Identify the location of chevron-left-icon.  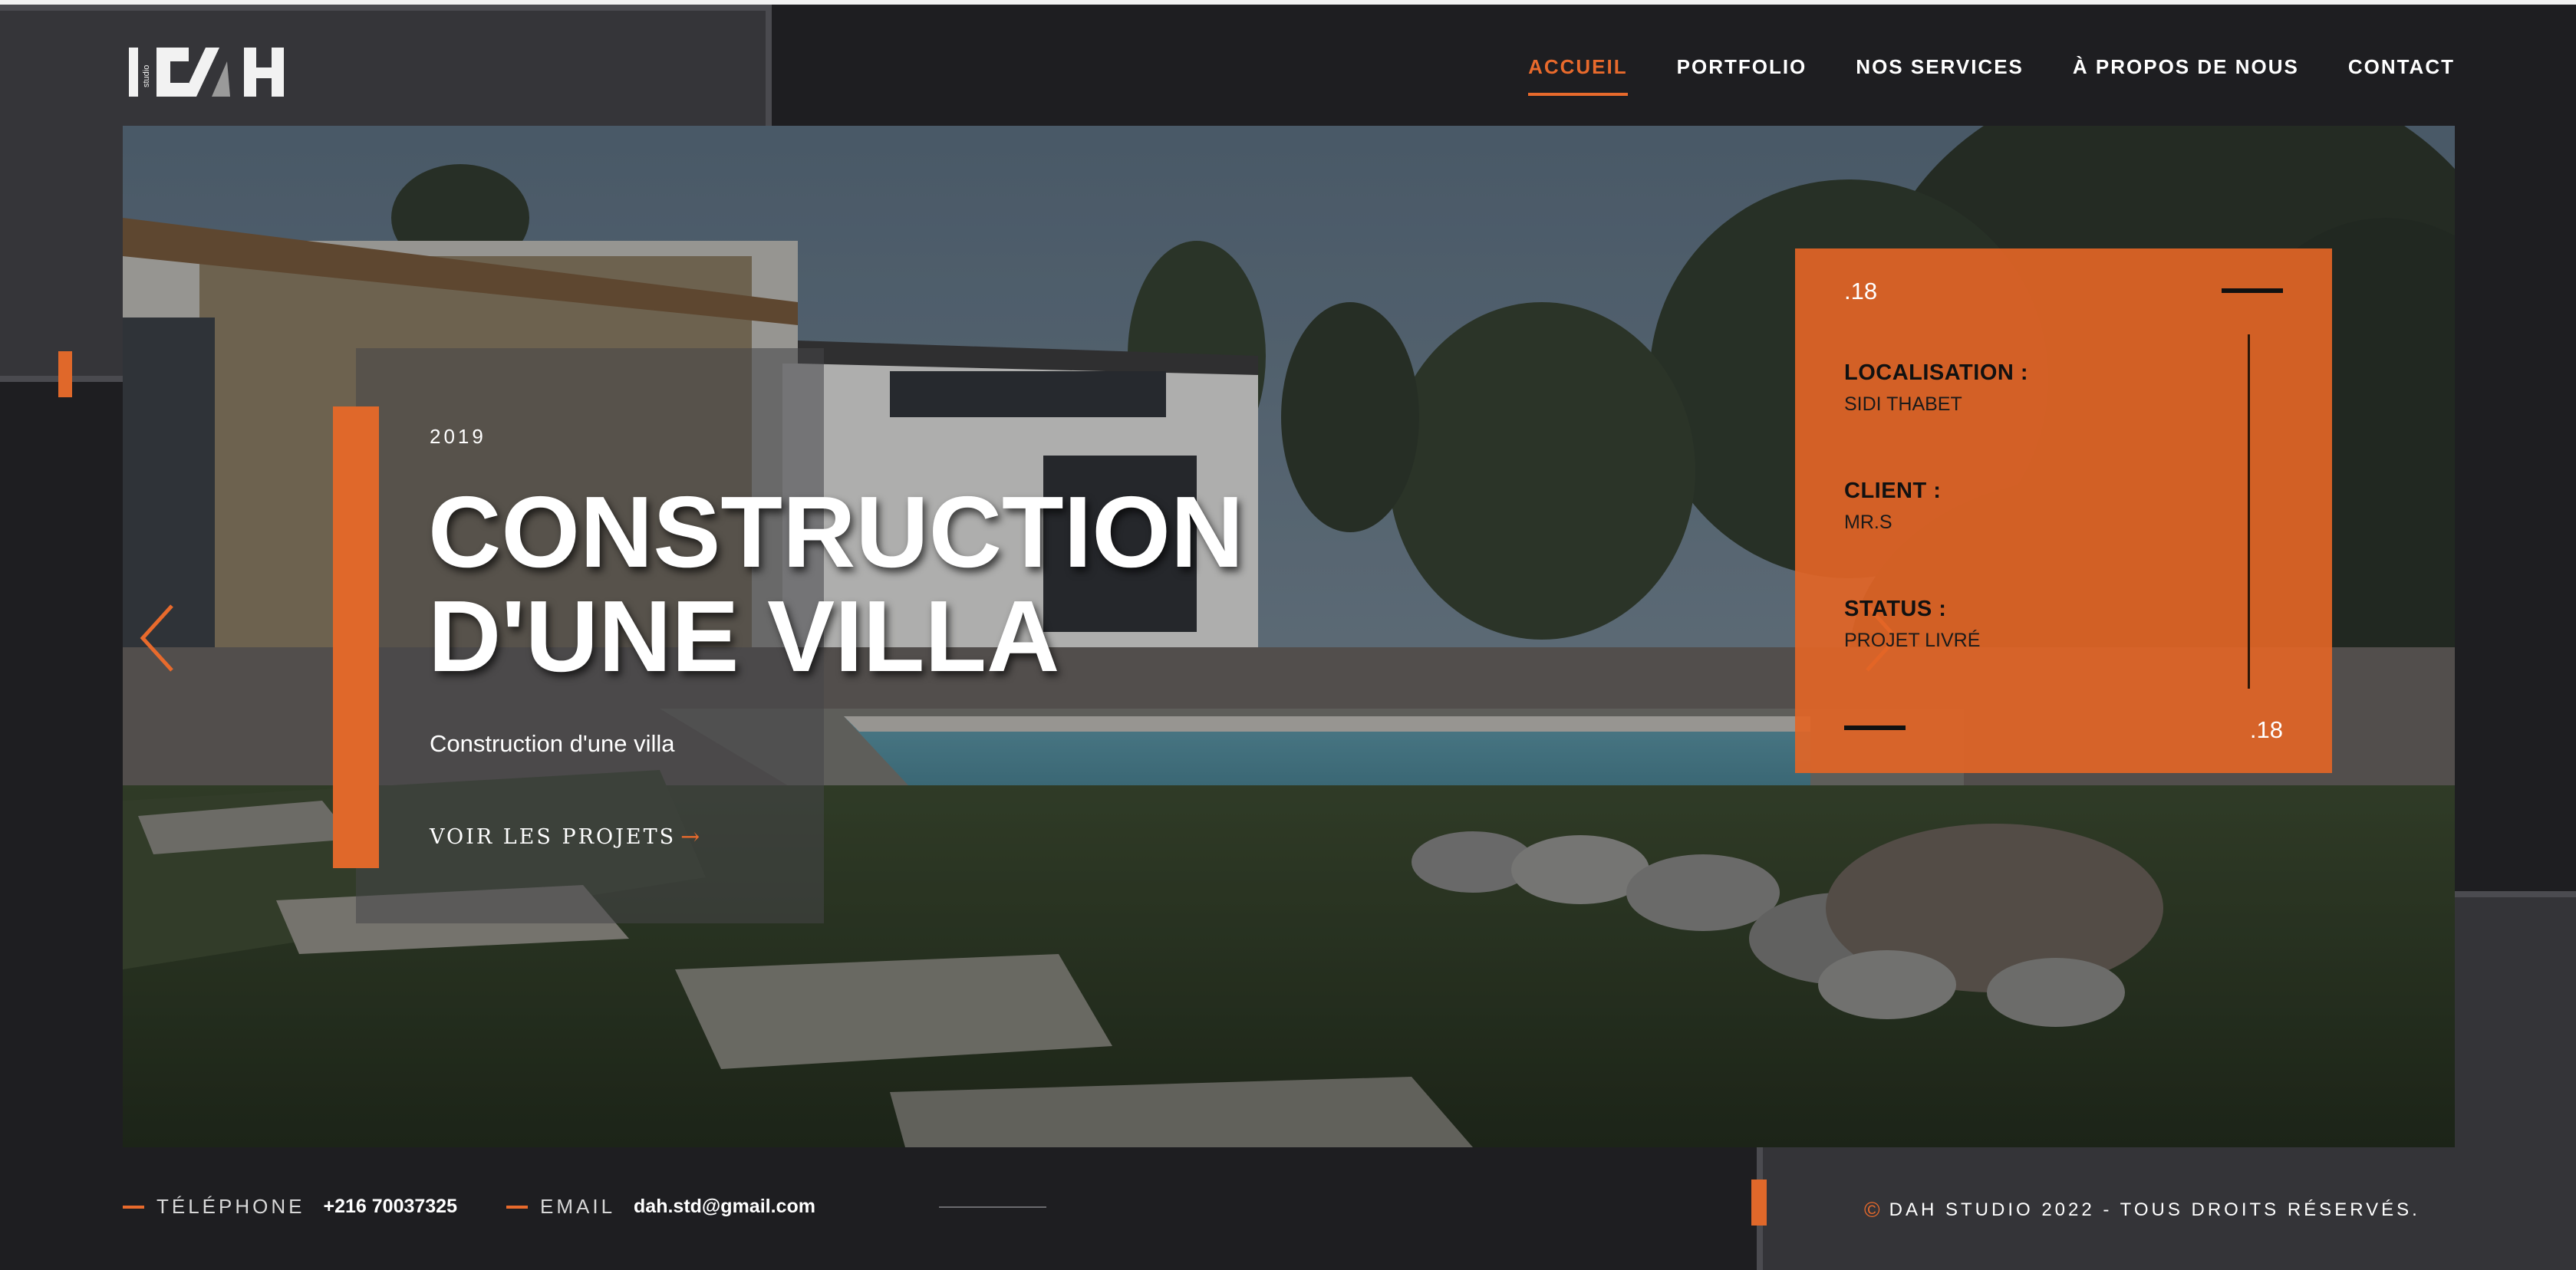
(157, 638).